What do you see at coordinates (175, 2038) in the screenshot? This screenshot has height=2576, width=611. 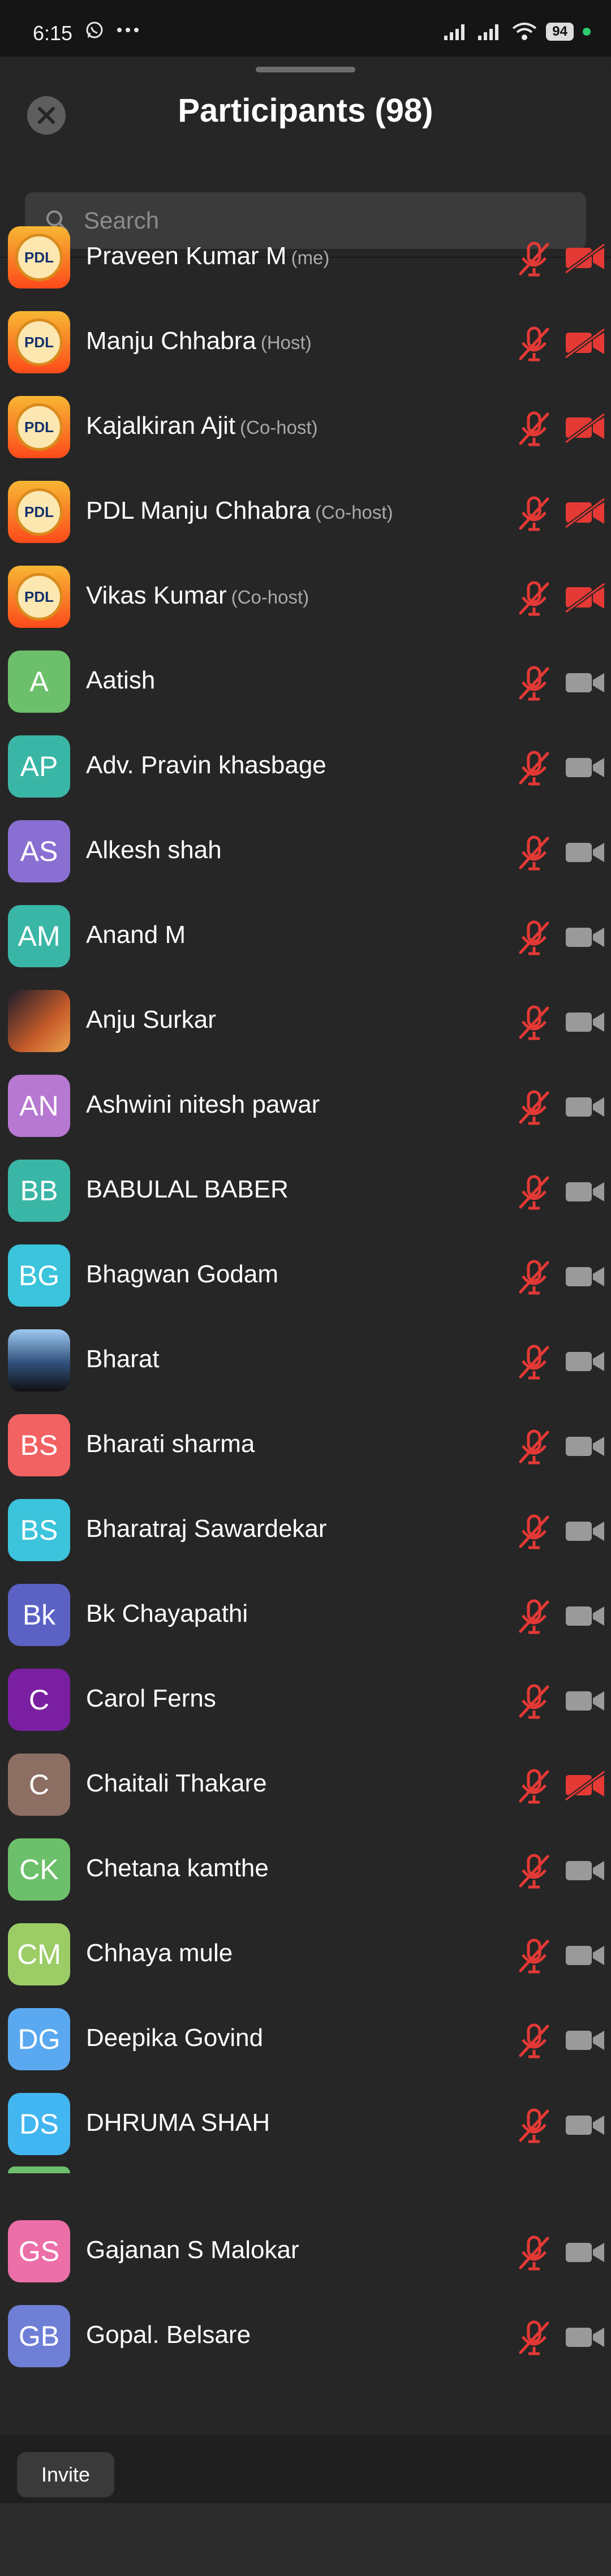 I see `participant-name: Deepika Govind` at bounding box center [175, 2038].